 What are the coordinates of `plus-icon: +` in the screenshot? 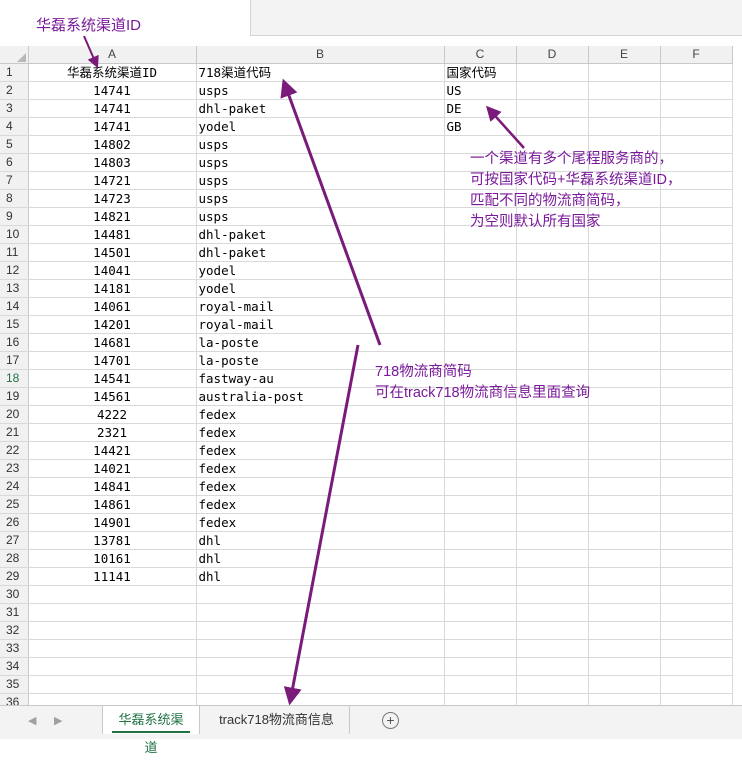 It's located at (390, 720).